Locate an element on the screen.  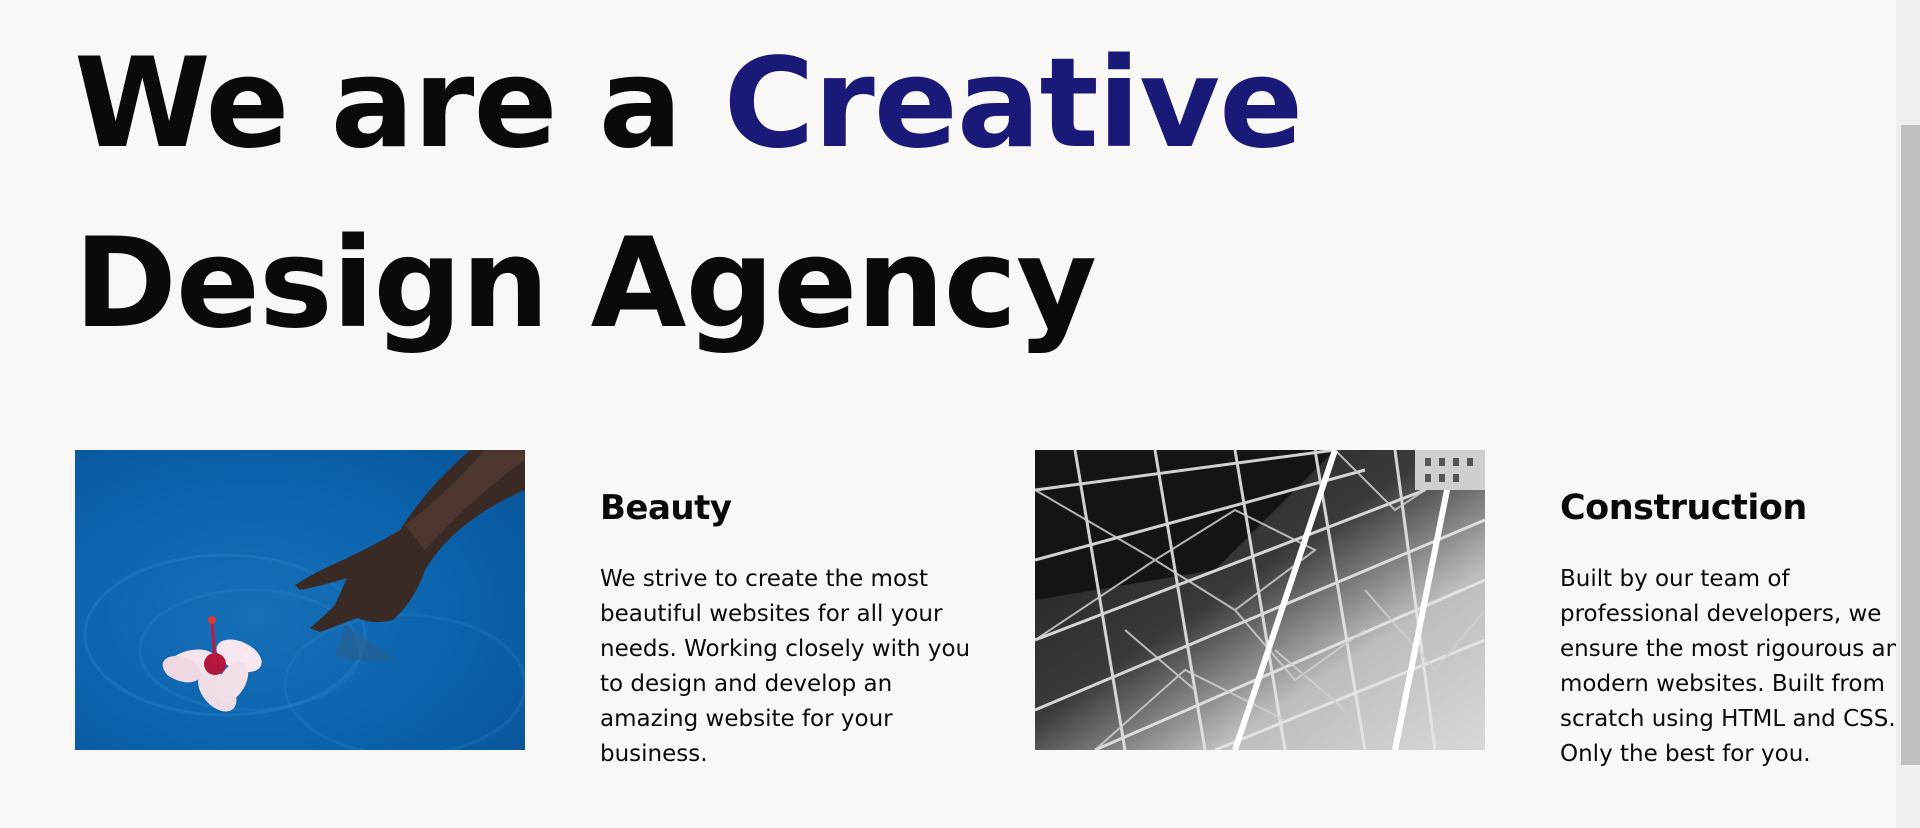
hero-line-1: We are a Creative is located at coordinates (689, 104).